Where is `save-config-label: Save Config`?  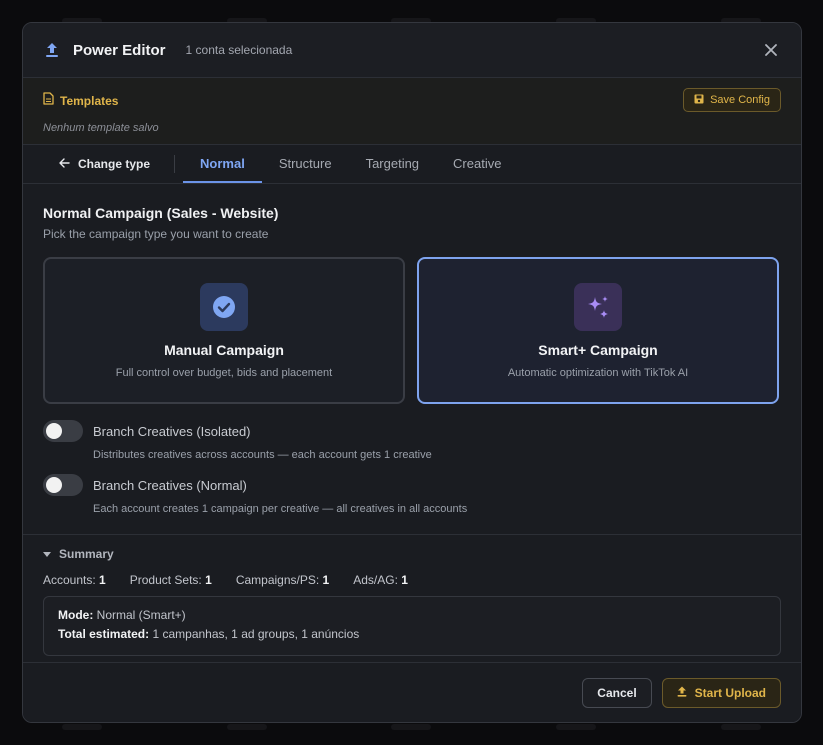
save-config-label: Save Config is located at coordinates (740, 100).